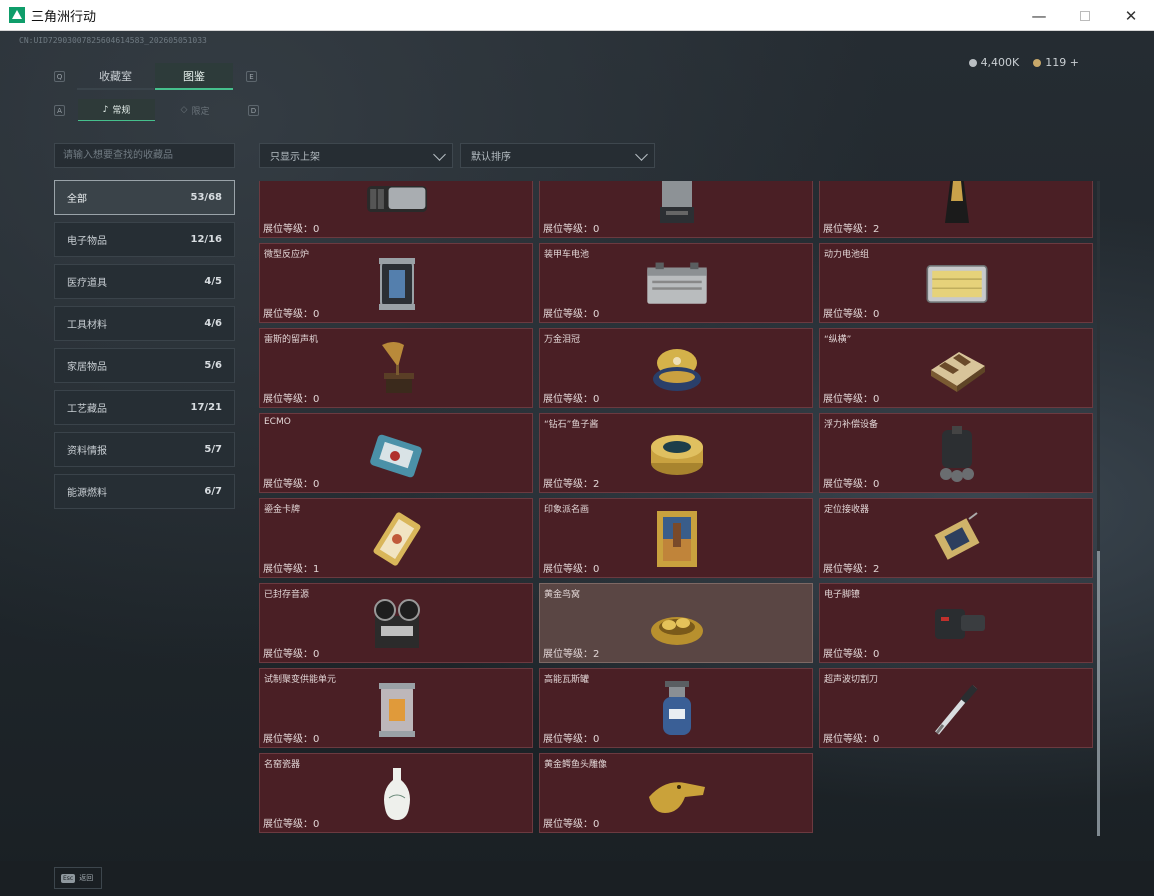 This screenshot has height=896, width=1154. I want to click on app-logo-icon, so click(17, 15).